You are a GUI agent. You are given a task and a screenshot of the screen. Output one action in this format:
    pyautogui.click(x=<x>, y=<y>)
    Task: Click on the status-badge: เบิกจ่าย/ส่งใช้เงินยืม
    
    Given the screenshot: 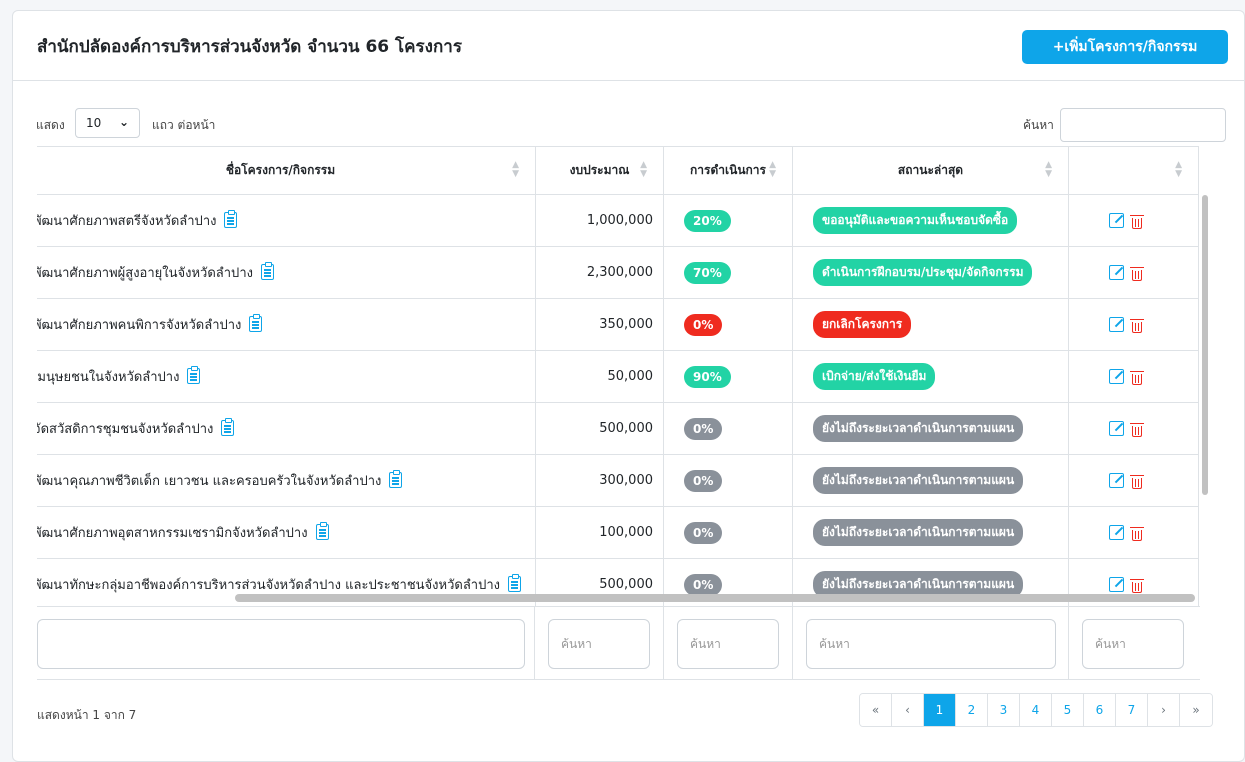 What is the action you would take?
    pyautogui.click(x=874, y=376)
    